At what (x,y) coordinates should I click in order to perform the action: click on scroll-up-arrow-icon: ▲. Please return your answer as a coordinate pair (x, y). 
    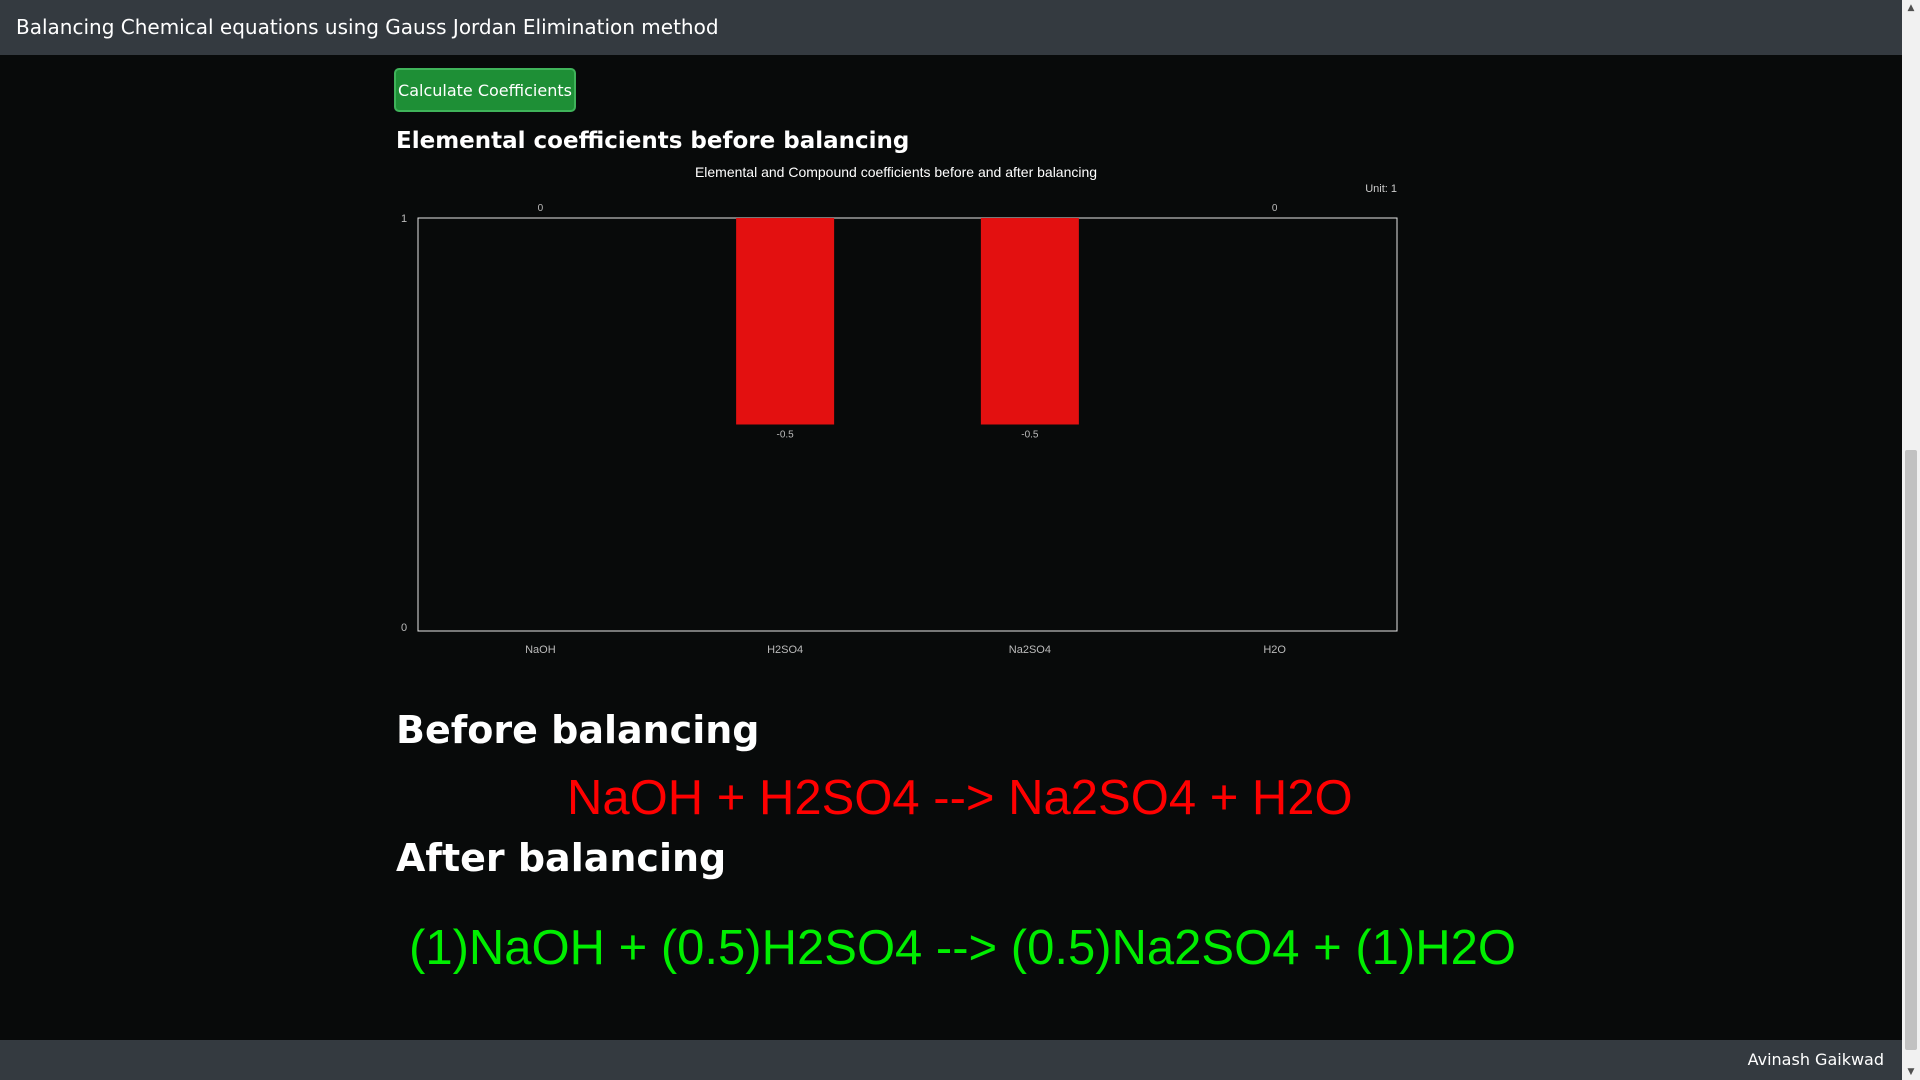
    Looking at the image, I should click on (1911, 8).